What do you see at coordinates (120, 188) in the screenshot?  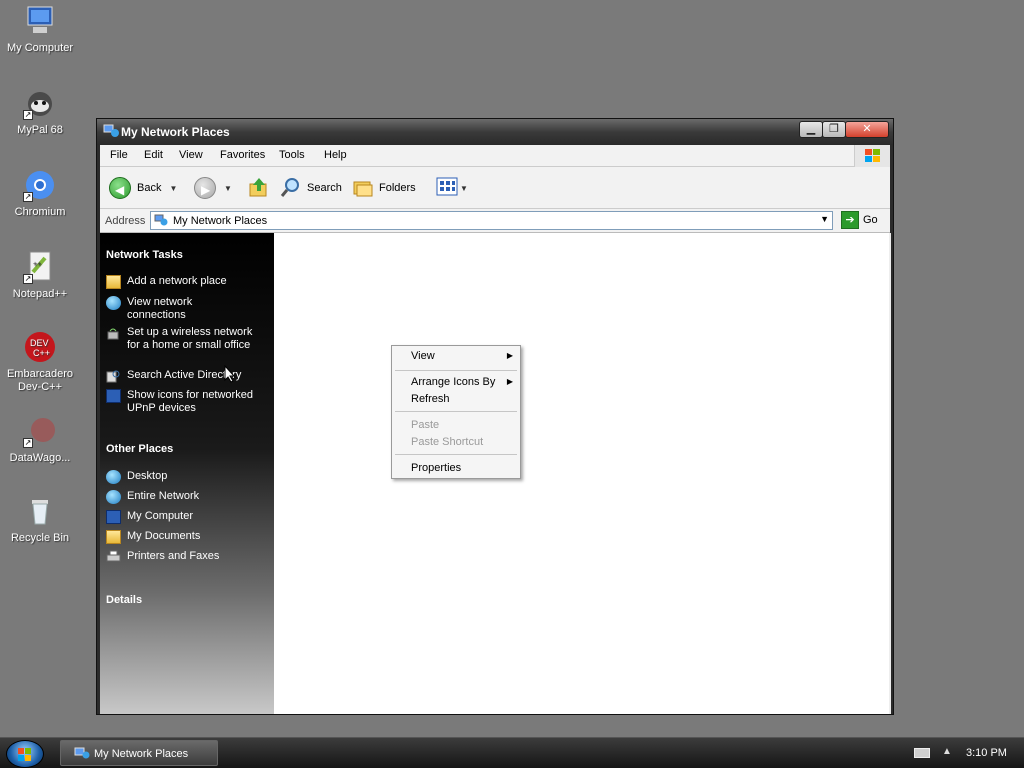 I see `back-arrow-icon: ◀` at bounding box center [120, 188].